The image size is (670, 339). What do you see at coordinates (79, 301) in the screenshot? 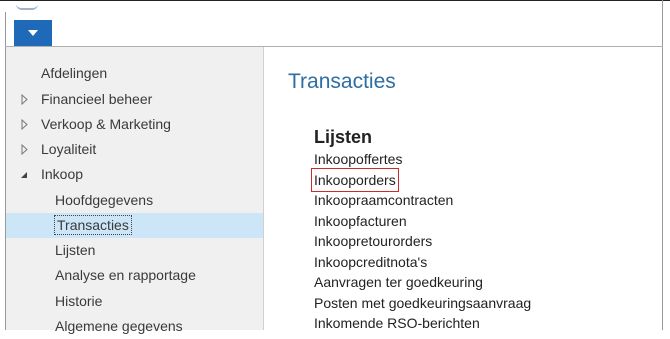
I see `sidebar-item-label: Historie` at bounding box center [79, 301].